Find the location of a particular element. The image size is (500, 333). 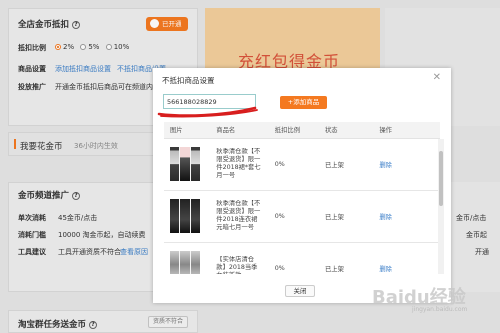

scrollbar-thumb is located at coordinates (441, 178).